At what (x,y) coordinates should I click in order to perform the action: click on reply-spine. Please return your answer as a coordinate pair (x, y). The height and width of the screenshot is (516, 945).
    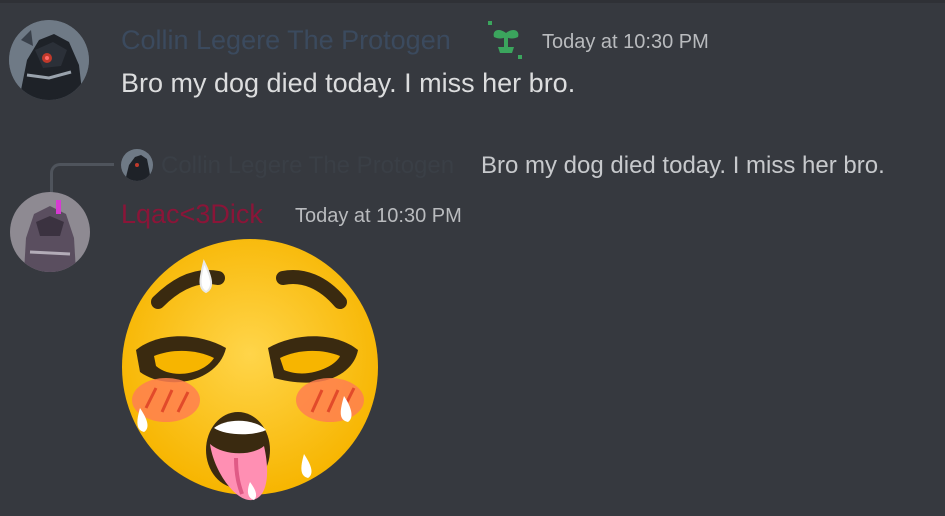
    Looking at the image, I should click on (82, 178).